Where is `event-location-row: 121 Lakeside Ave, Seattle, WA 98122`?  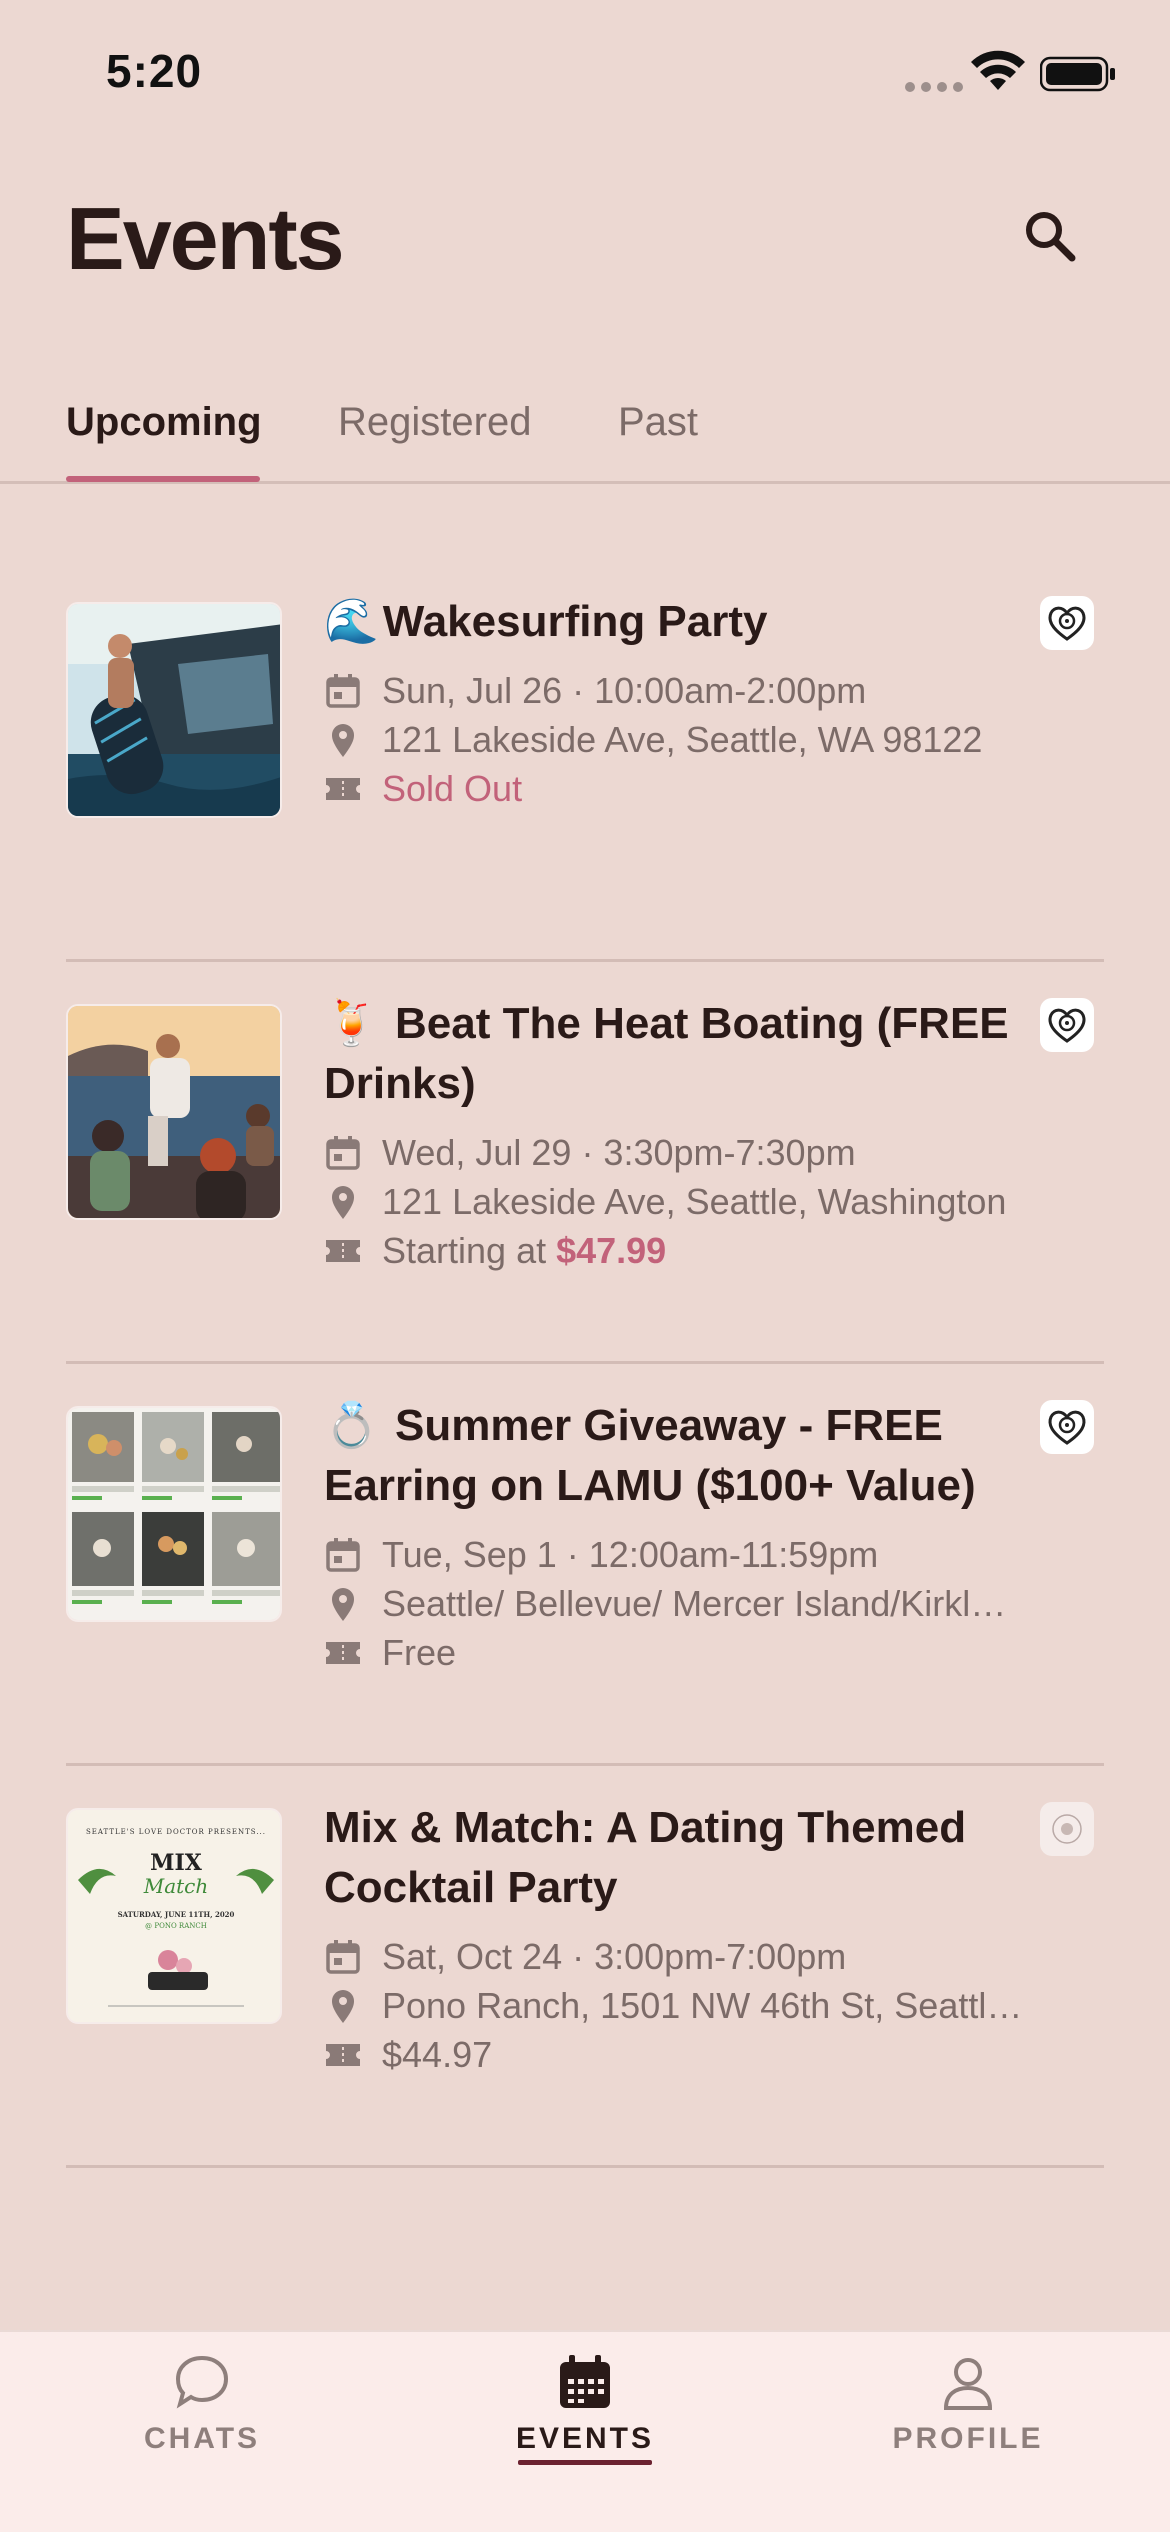 event-location-row: 121 Lakeside Ave, Seattle, WA 98122 is located at coordinates (674, 739).